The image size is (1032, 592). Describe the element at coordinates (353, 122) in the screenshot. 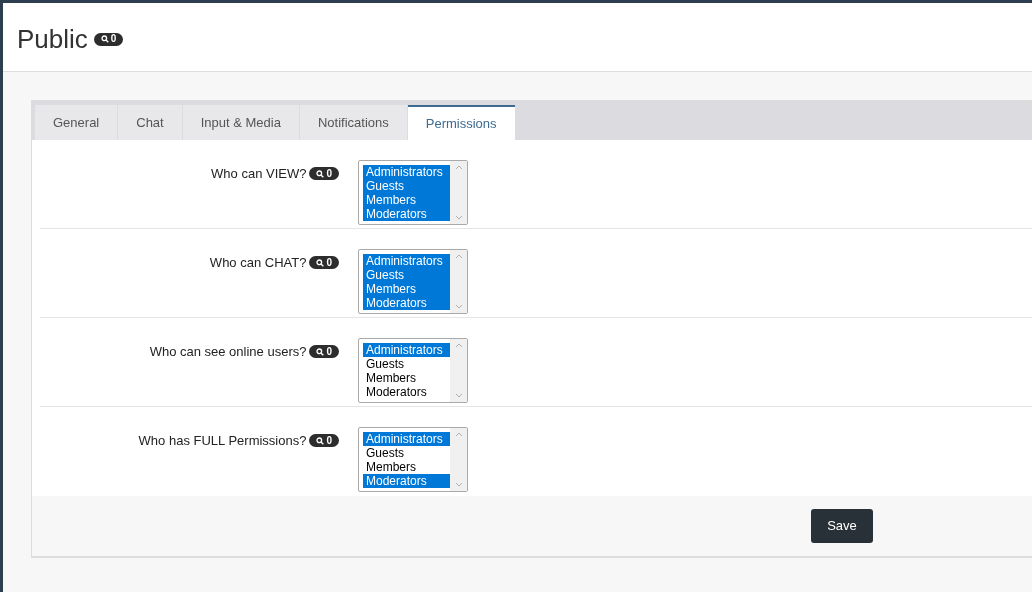

I see `tab: Notifications` at that location.